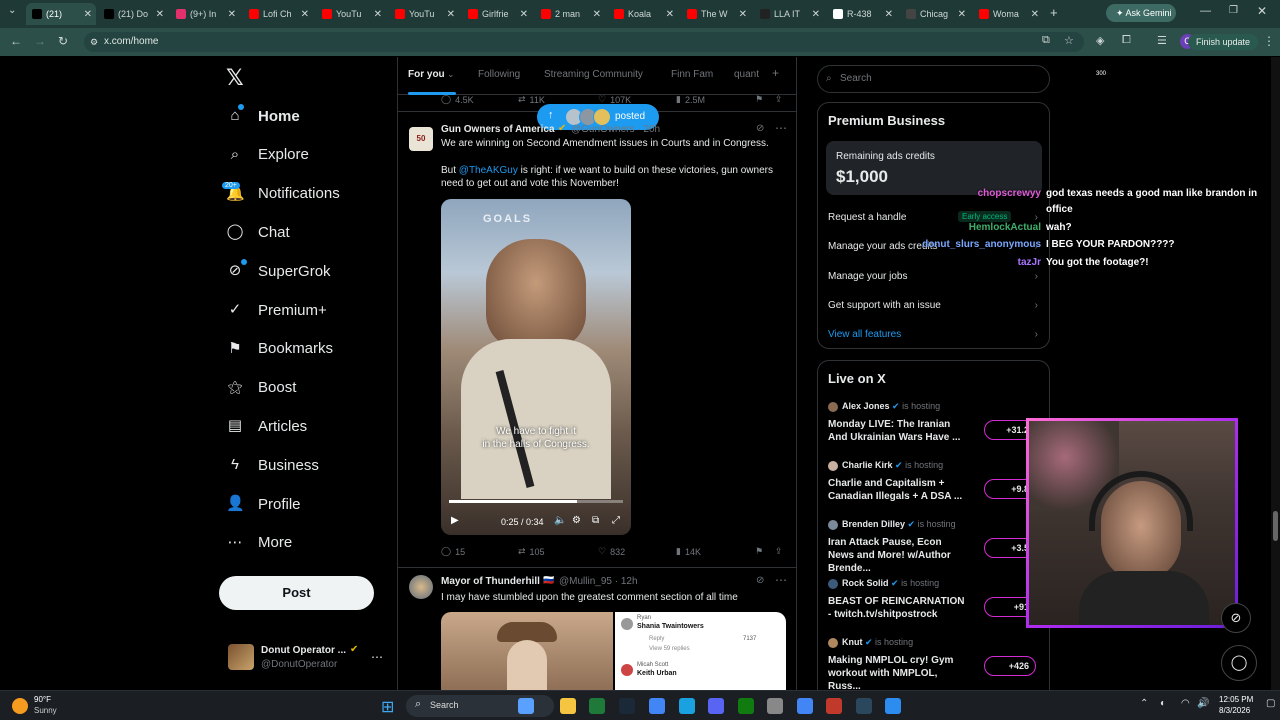 The height and width of the screenshot is (720, 1280). Describe the element at coordinates (615, 129) in the screenshot. I see `tweet-author-handle: @GunOwners · 20h` at that location.